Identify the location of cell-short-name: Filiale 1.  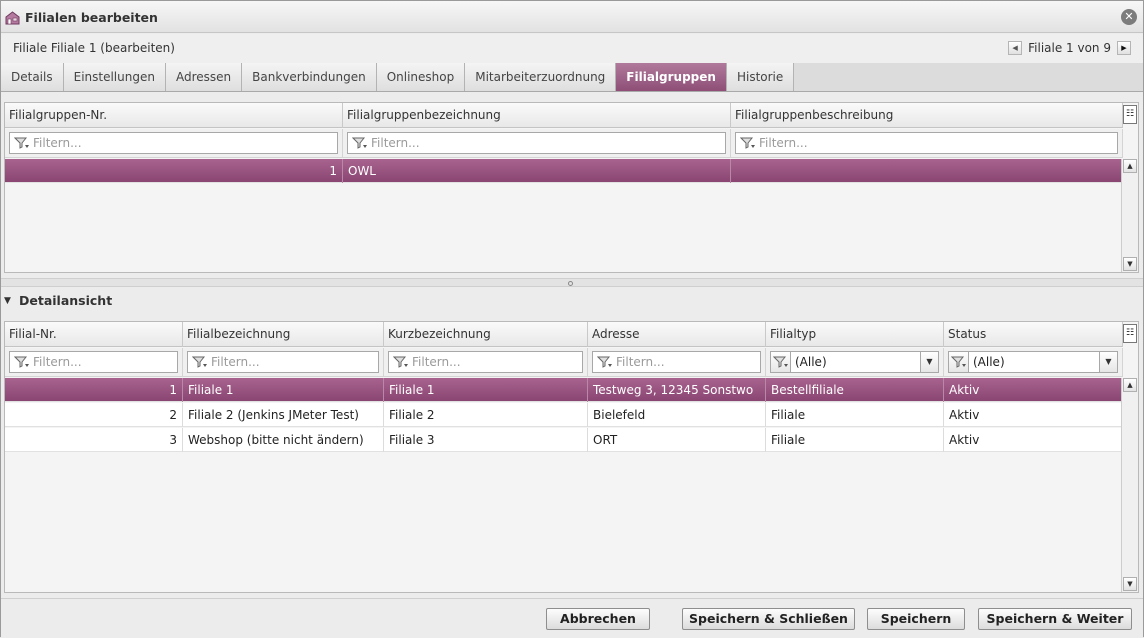
(486, 390).